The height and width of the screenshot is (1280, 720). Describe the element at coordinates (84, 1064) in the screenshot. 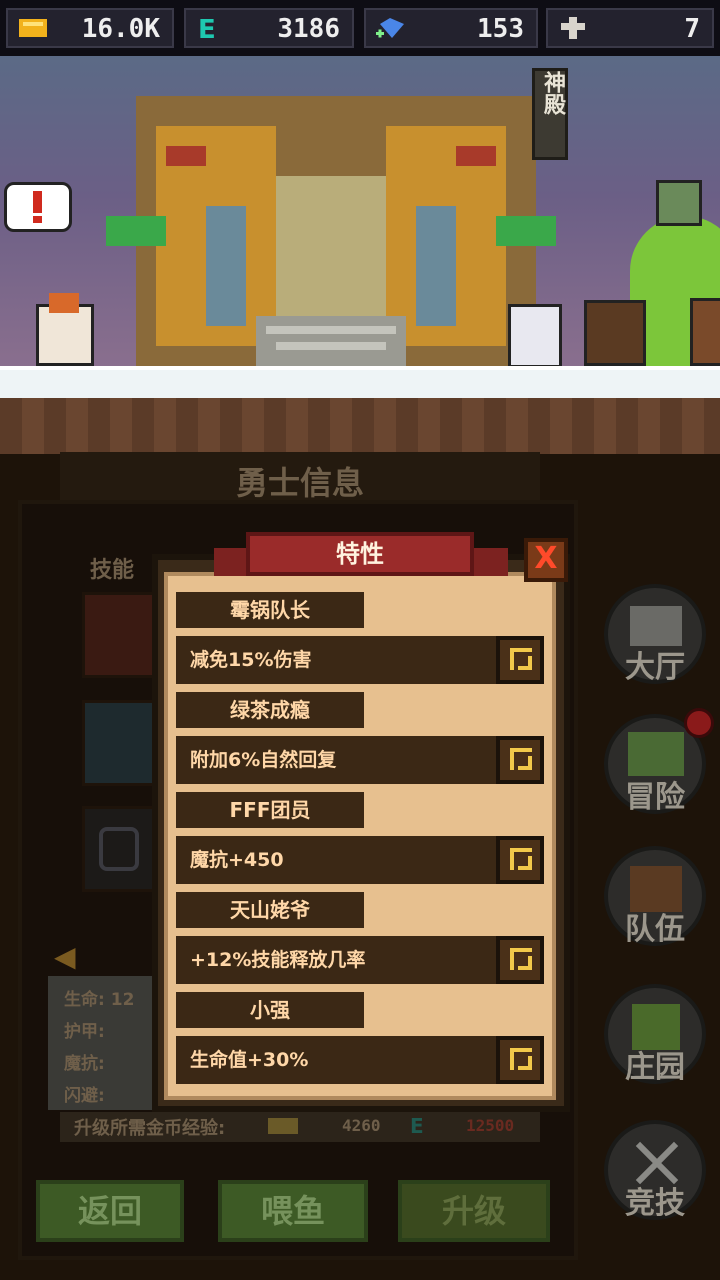

I see `magic-resist-label: 魔抗:` at that location.